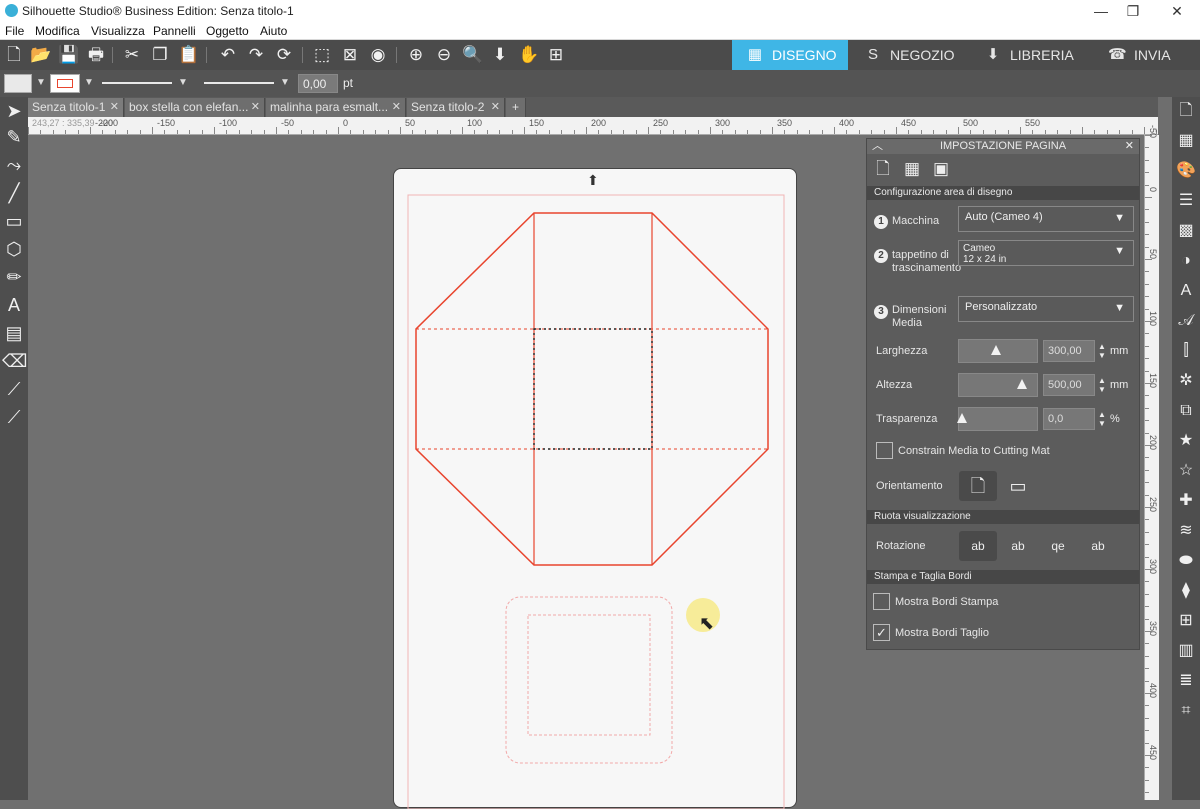 This screenshot has width=1200, height=809. I want to click on menu-oggetto: Oggetto, so click(227, 31).